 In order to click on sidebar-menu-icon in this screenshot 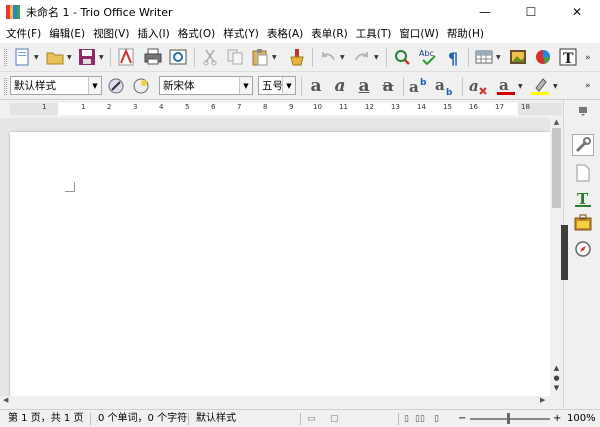, I will do `click(583, 111)`.